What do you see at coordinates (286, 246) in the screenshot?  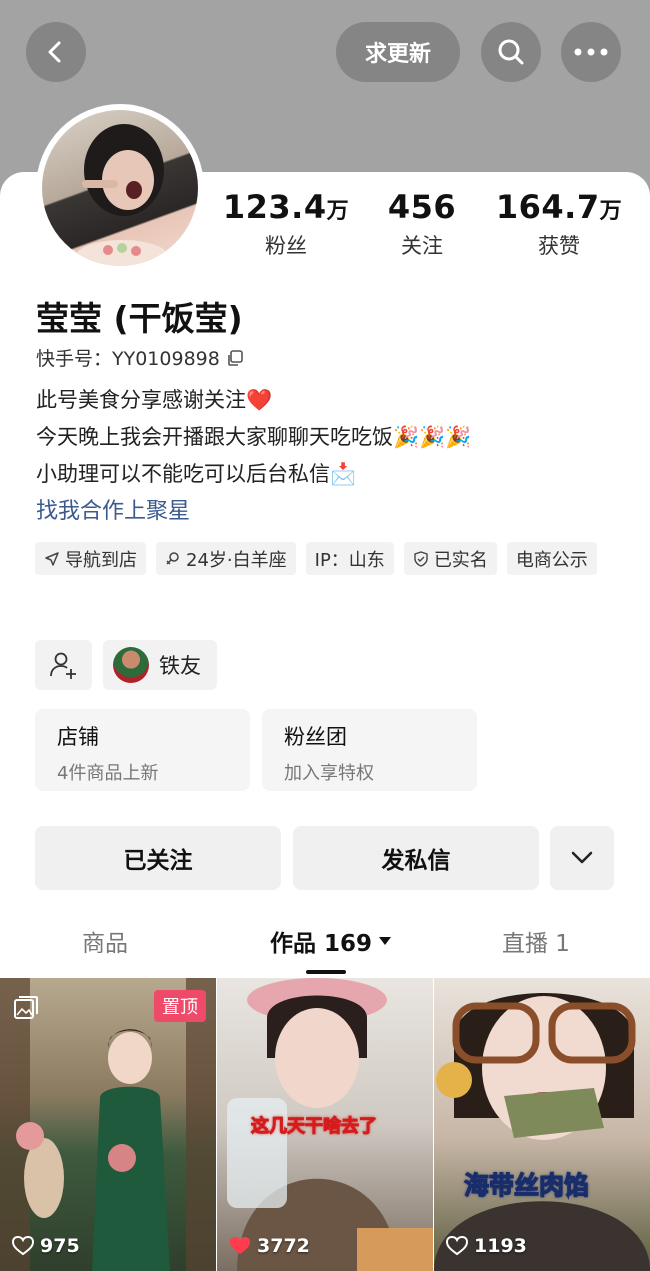 I see `followers-label: 粉丝` at bounding box center [286, 246].